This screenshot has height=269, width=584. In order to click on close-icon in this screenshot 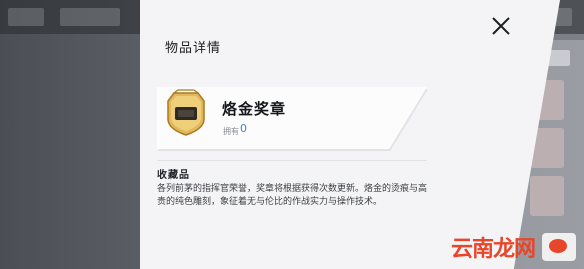, I will do `click(501, 26)`.